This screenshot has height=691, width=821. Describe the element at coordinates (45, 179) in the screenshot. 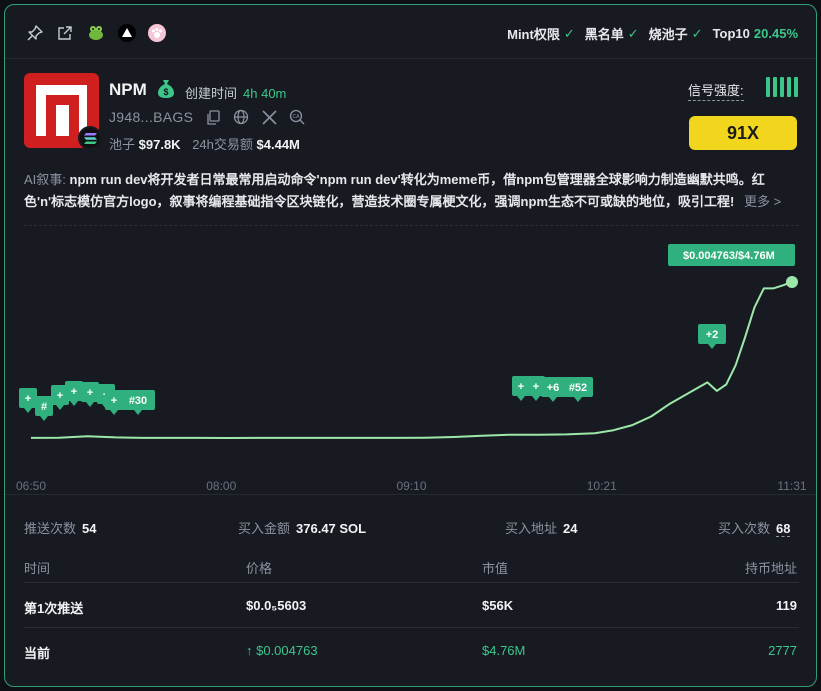

I see `narrative-label: AI叙事:` at that location.